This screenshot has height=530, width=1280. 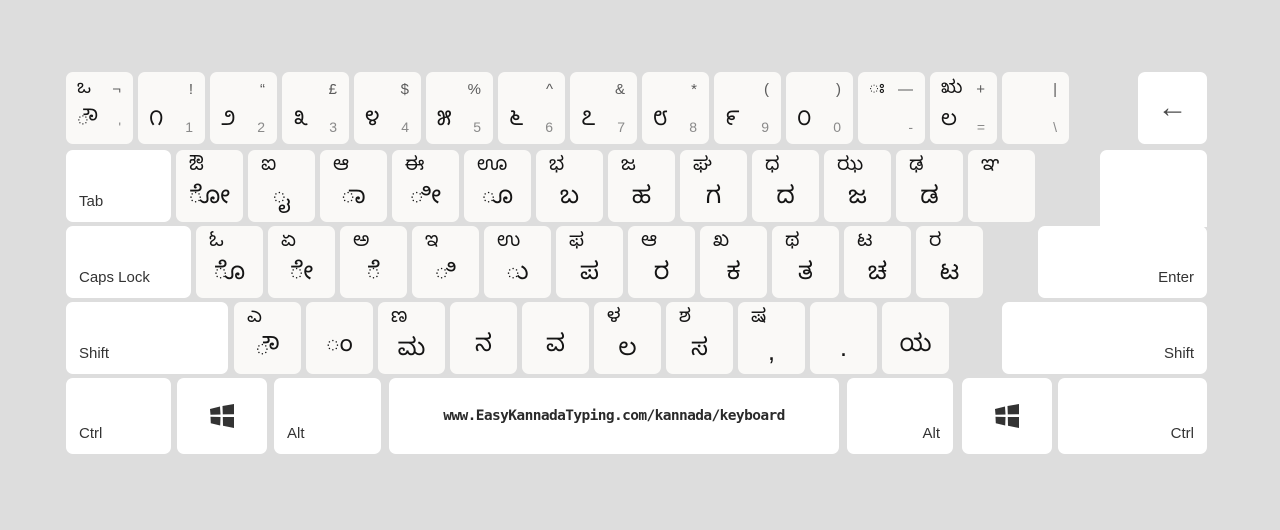 What do you see at coordinates (910, 127) in the screenshot?
I see `key-minus-legend: -` at bounding box center [910, 127].